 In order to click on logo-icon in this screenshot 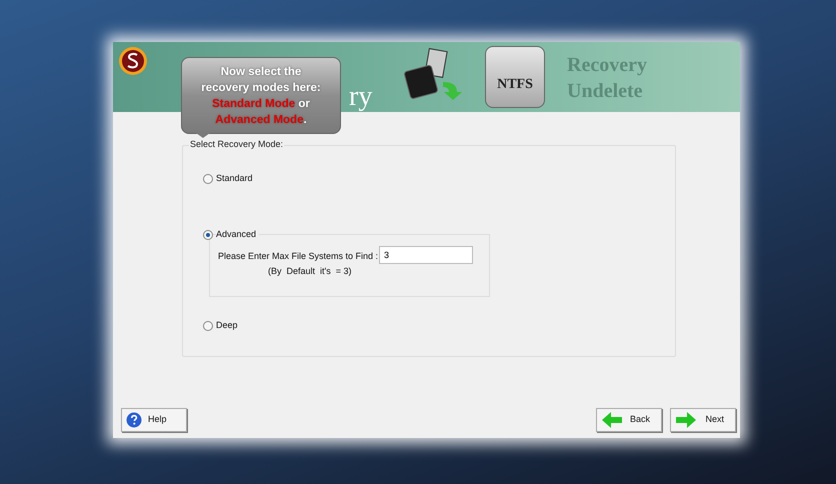, I will do `click(133, 61)`.